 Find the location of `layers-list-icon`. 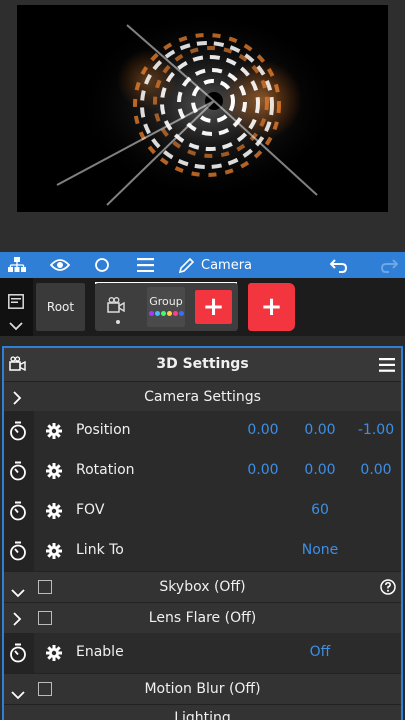

layers-list-icon is located at coordinates (16, 303).